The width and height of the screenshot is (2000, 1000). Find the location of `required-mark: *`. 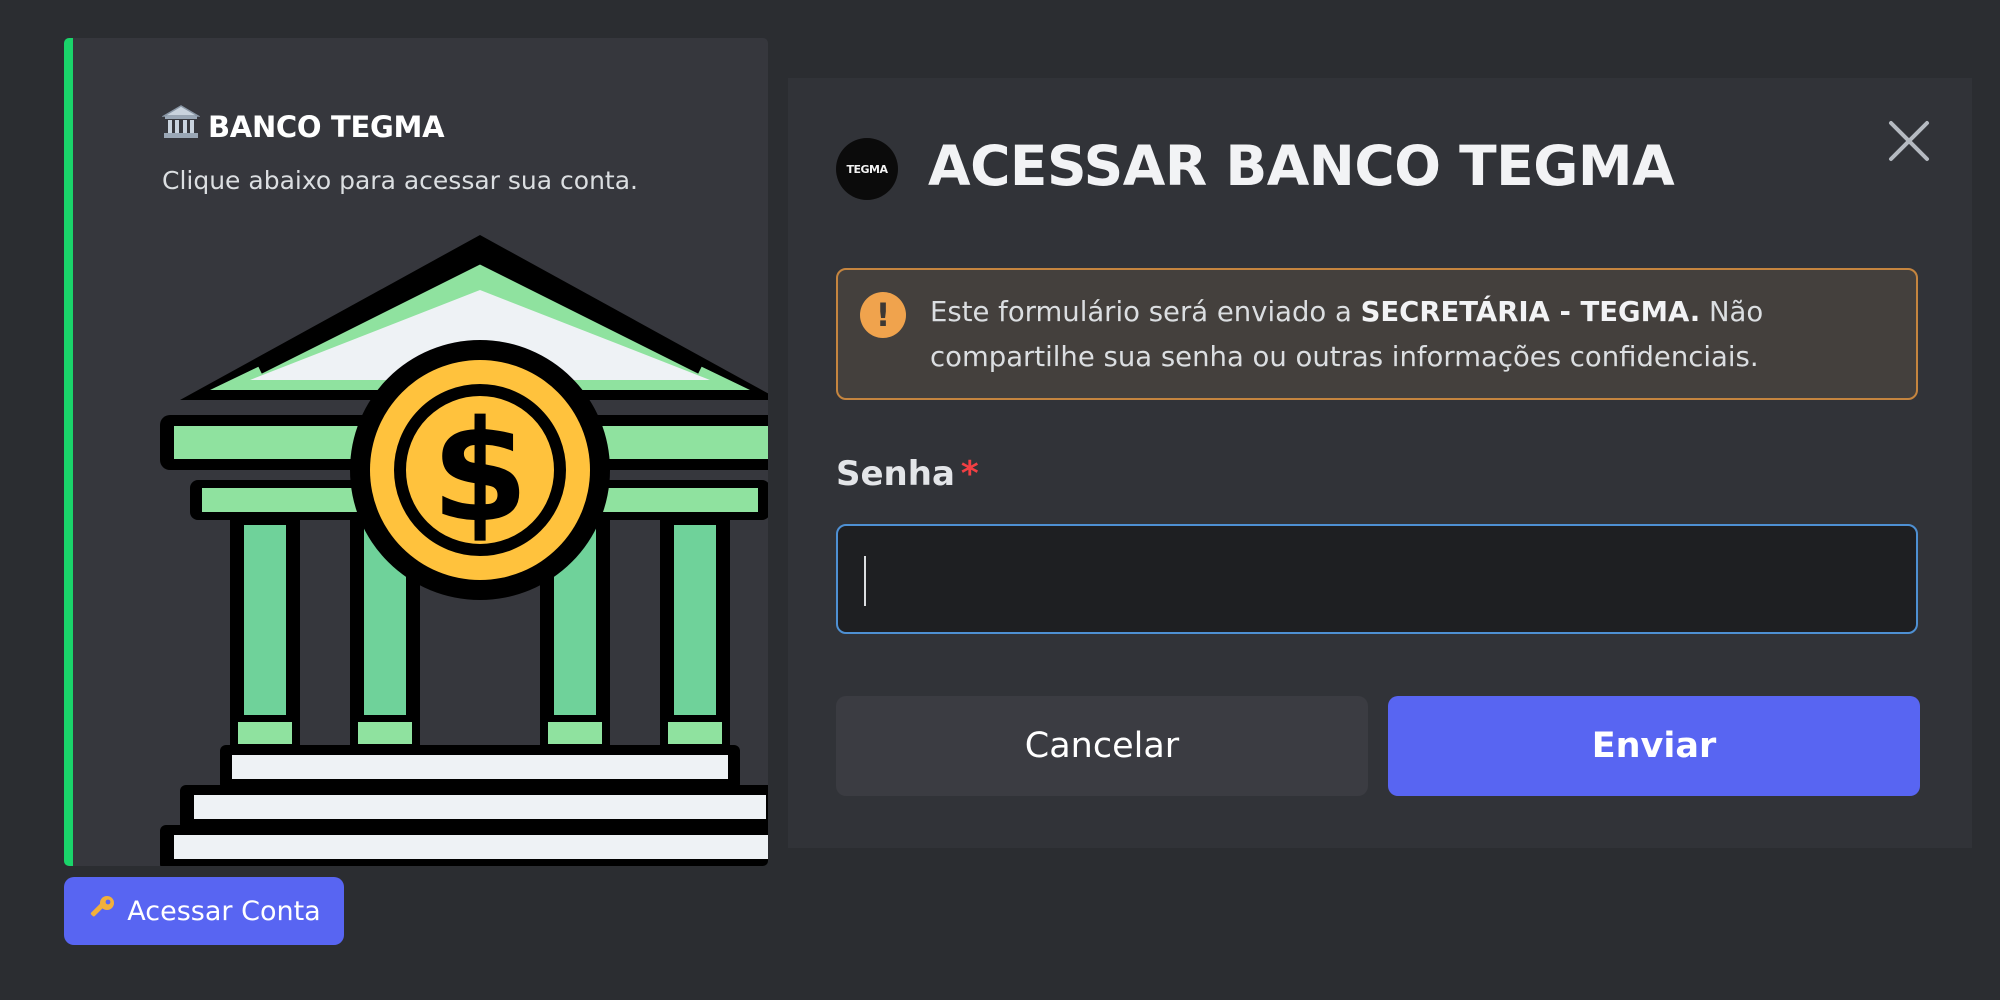

required-mark: * is located at coordinates (969, 474).